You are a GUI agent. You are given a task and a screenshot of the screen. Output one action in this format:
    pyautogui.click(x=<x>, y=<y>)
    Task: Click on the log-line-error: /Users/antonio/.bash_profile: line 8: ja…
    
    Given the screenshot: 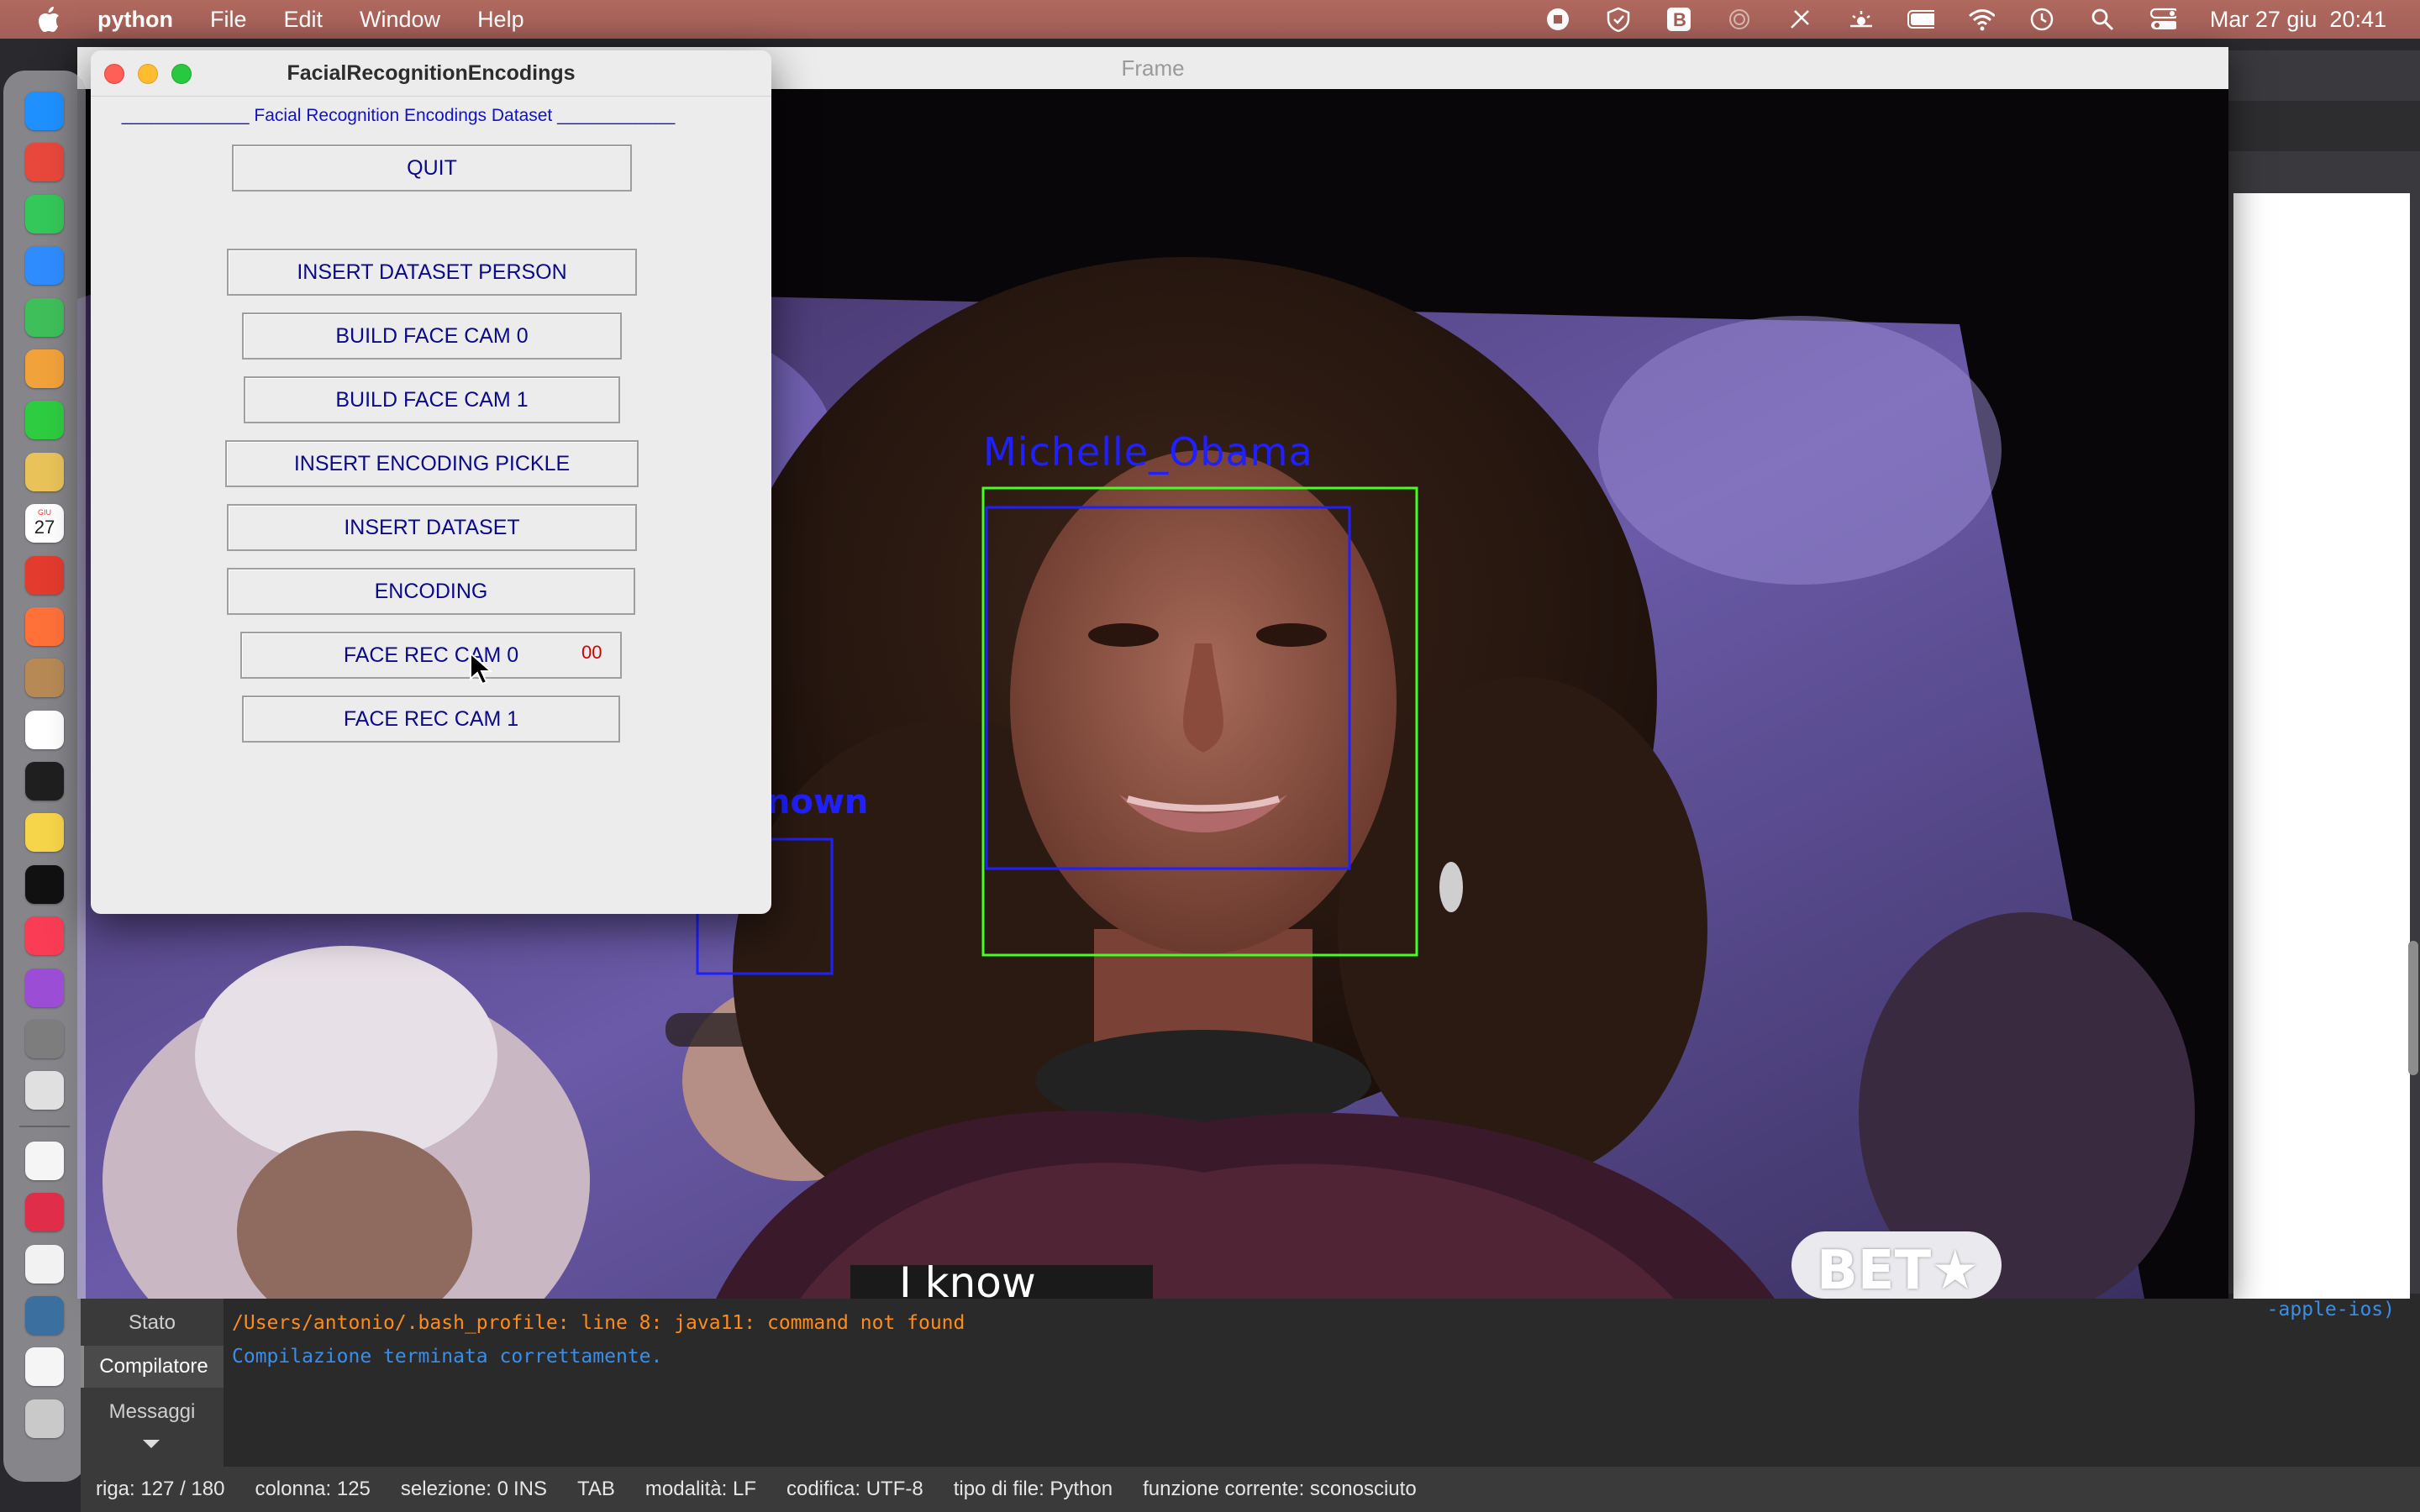 What is the action you would take?
    pyautogui.click(x=598, y=1323)
    